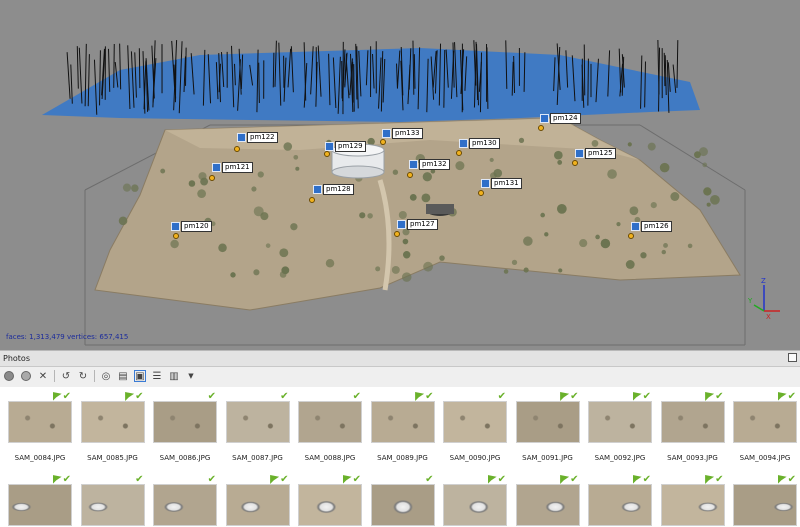 The height and width of the screenshot is (527, 800). Describe the element at coordinates (560, 118) in the screenshot. I see `marker-pm124: pm124` at that location.